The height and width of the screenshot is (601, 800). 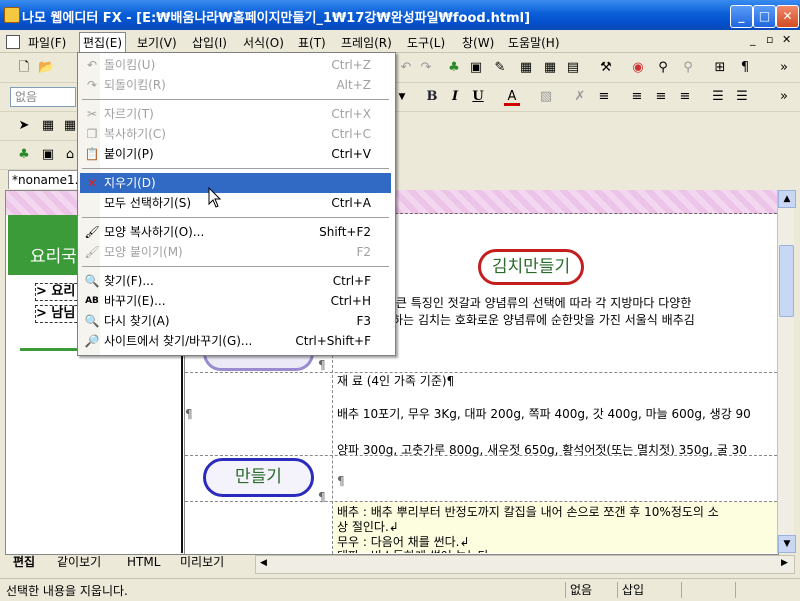 I want to click on menu-format: 서식(O), so click(x=263, y=42).